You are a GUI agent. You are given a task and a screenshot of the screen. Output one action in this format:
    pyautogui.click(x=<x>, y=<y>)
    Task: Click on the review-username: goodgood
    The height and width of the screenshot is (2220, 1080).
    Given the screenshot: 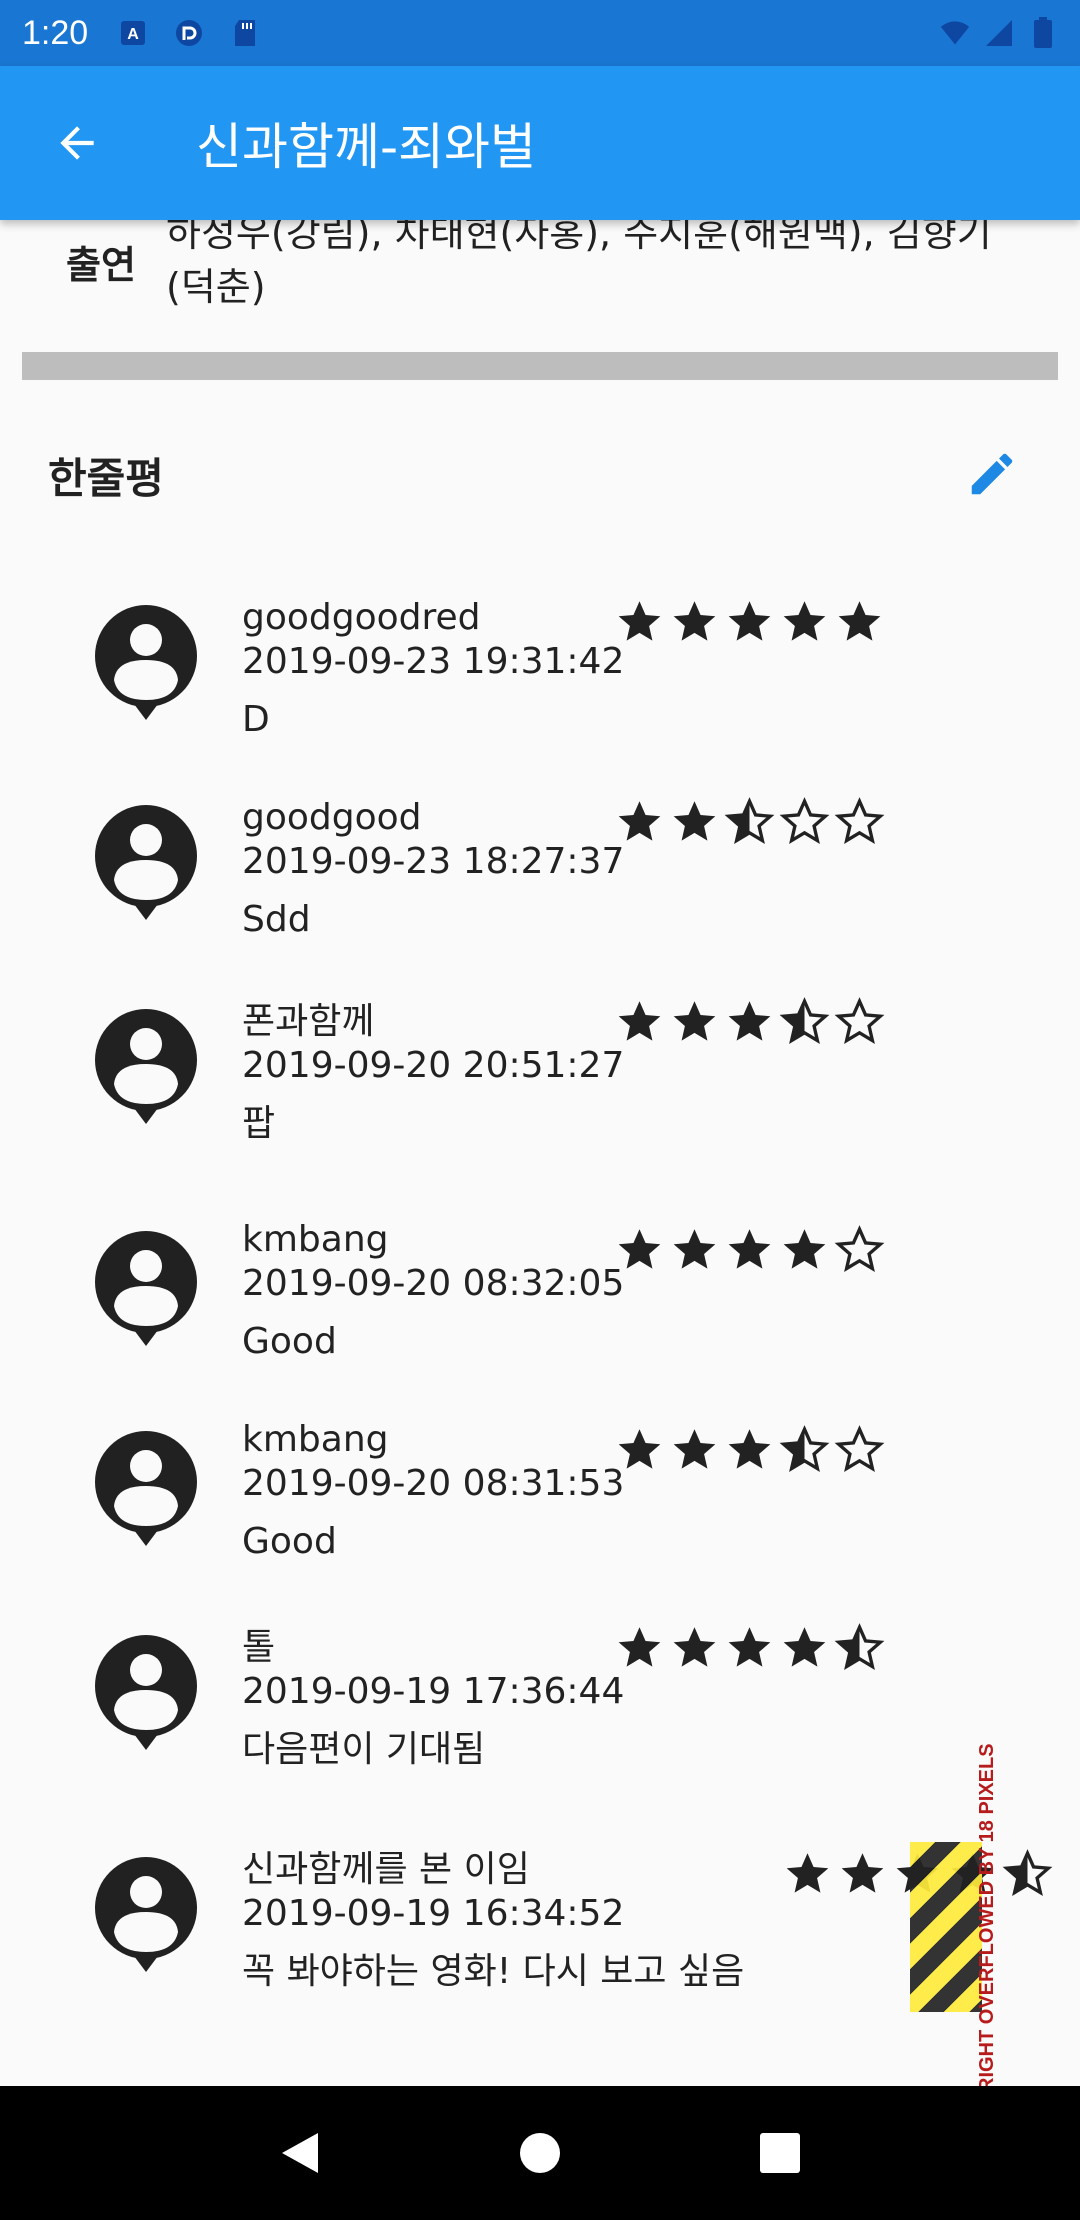 What is the action you would take?
    pyautogui.click(x=332, y=817)
    